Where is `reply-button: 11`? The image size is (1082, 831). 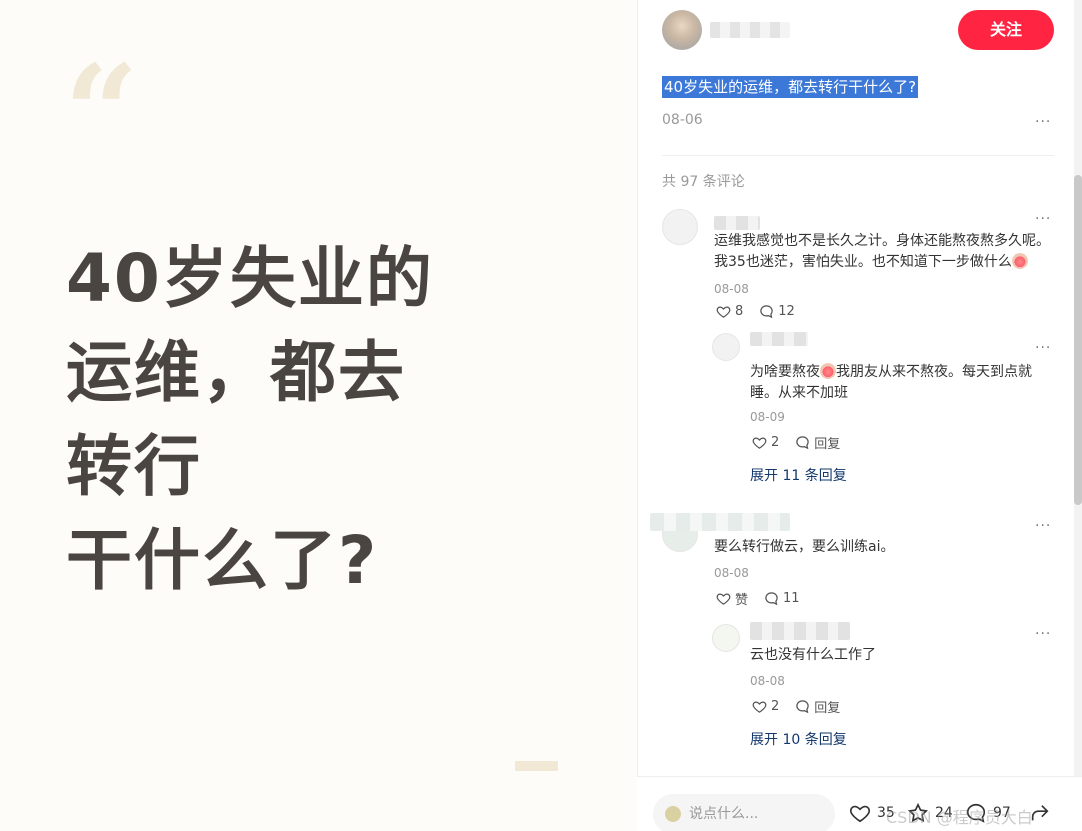 reply-button: 11 is located at coordinates (782, 598).